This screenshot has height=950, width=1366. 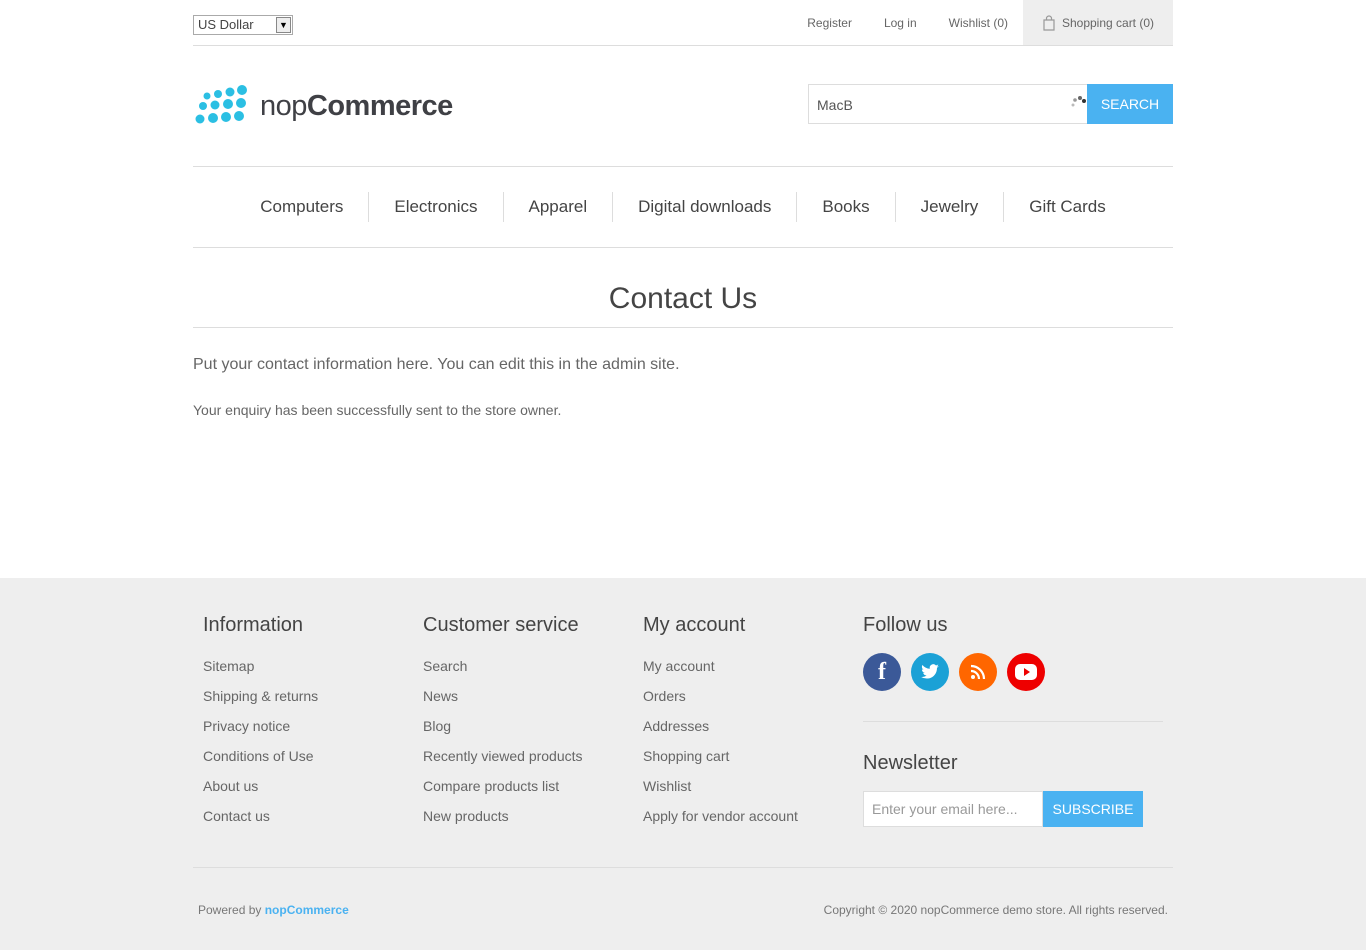 I want to click on footer-link-wishlist: Wishlist, so click(x=720, y=792).